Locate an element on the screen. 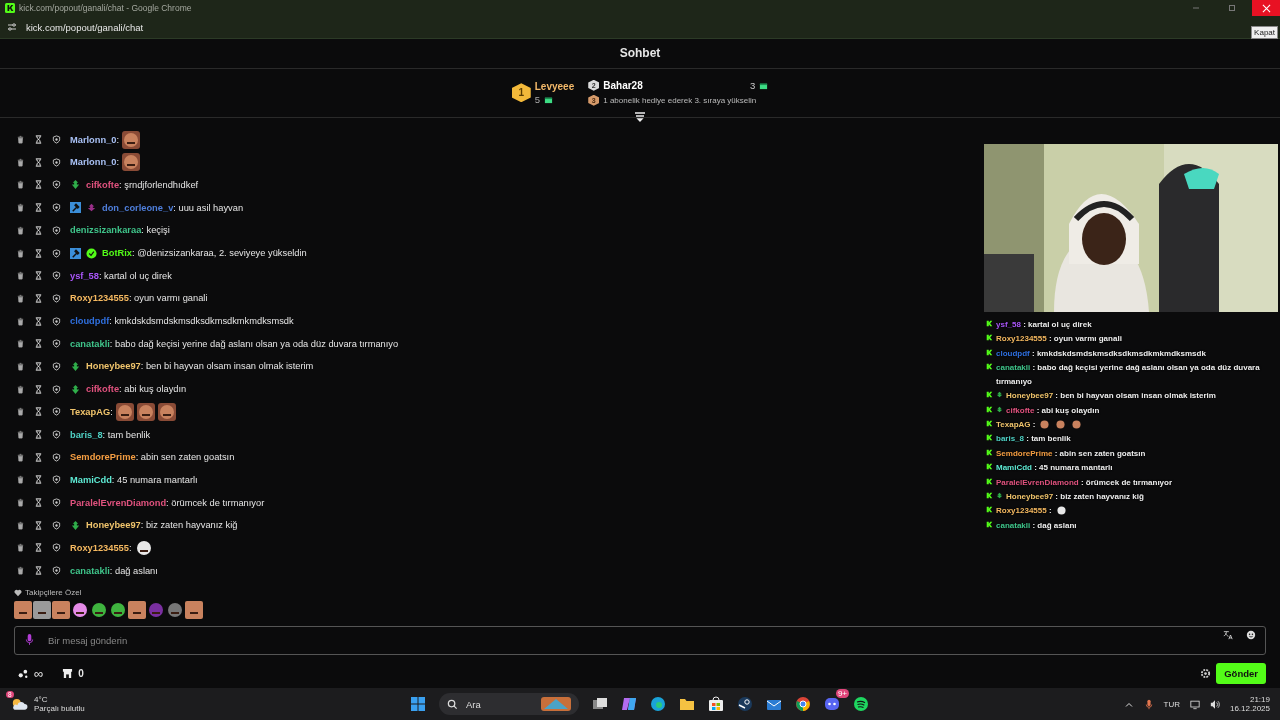 This screenshot has height=720, width=1280. points-icon is located at coordinates (23, 673).